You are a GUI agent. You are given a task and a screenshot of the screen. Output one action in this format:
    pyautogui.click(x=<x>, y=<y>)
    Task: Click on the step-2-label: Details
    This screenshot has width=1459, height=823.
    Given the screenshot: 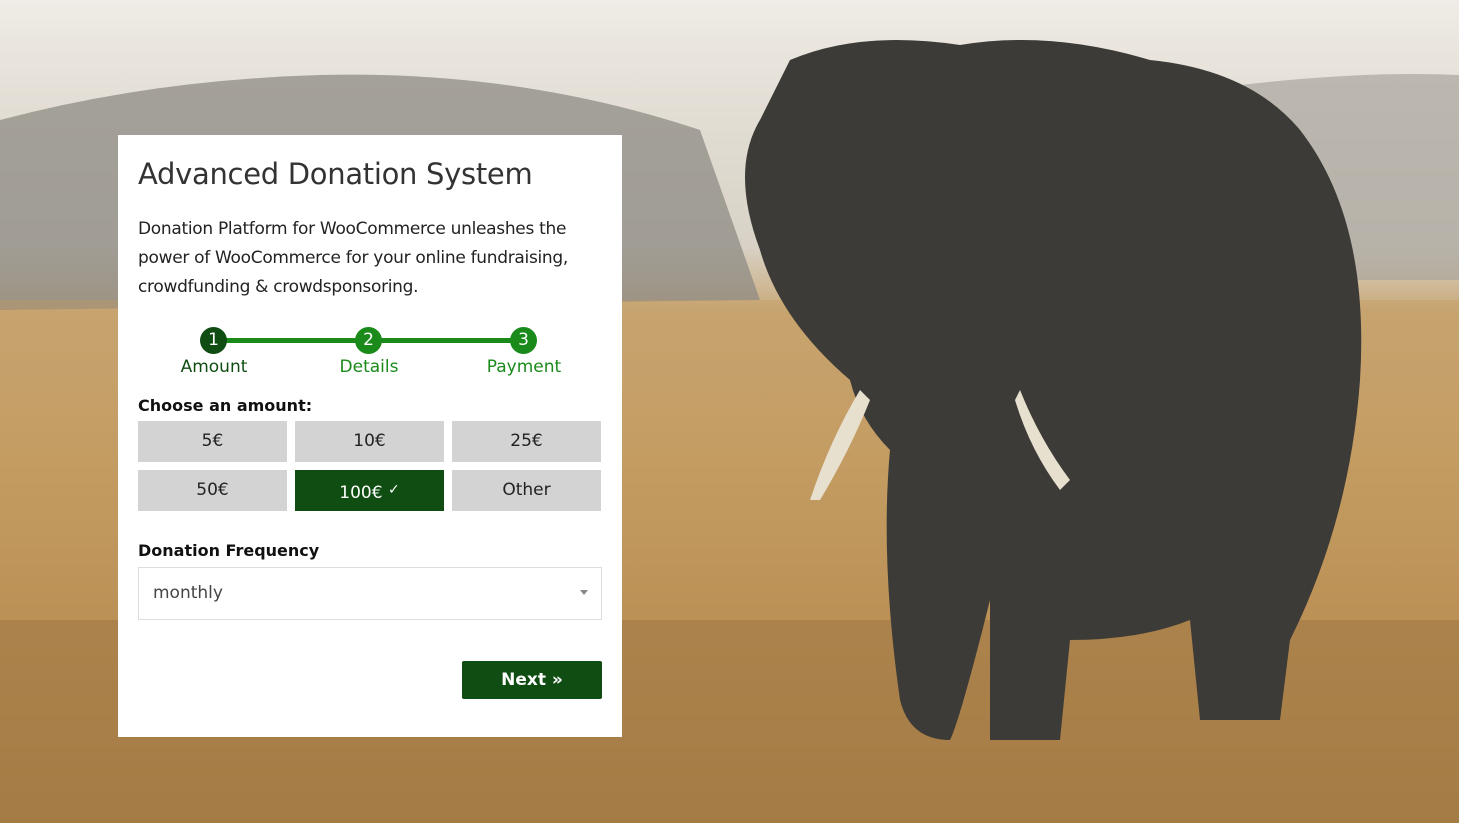 What is the action you would take?
    pyautogui.click(x=369, y=367)
    